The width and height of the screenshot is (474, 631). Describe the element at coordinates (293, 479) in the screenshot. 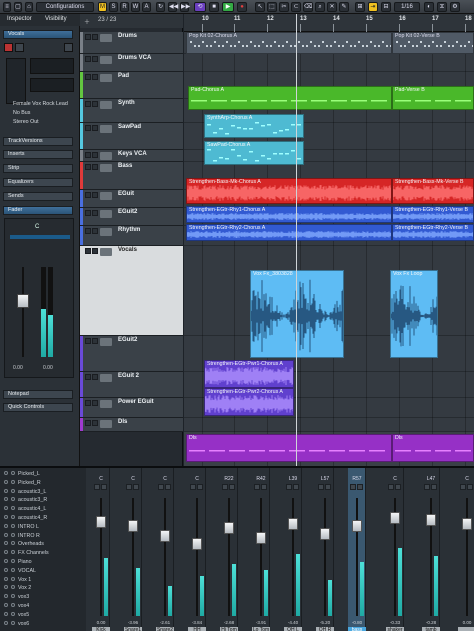

I see `pan-value: L39` at that location.